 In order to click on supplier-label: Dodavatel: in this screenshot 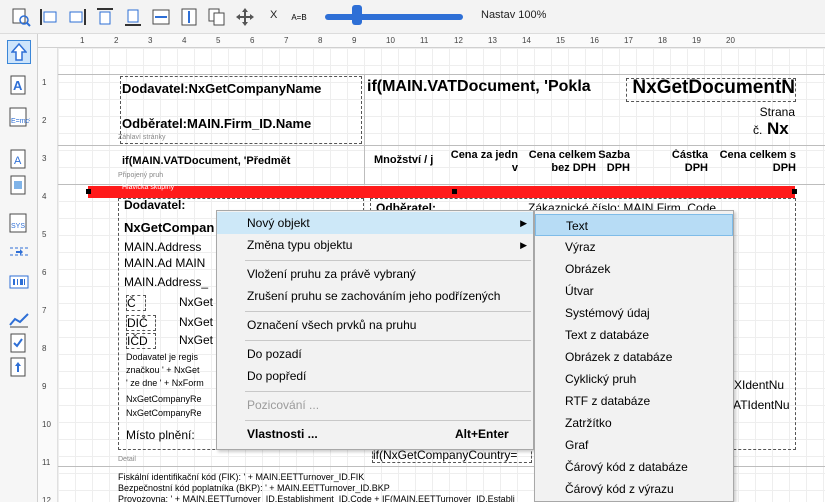, I will do `click(174, 207)`.